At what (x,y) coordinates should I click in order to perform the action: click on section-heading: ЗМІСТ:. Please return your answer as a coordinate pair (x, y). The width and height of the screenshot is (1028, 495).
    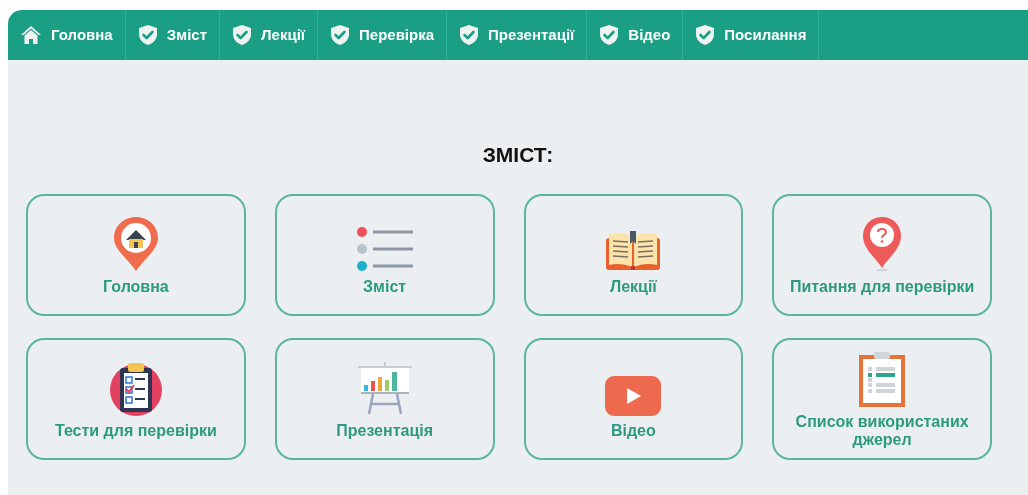
    Looking at the image, I should click on (518, 155).